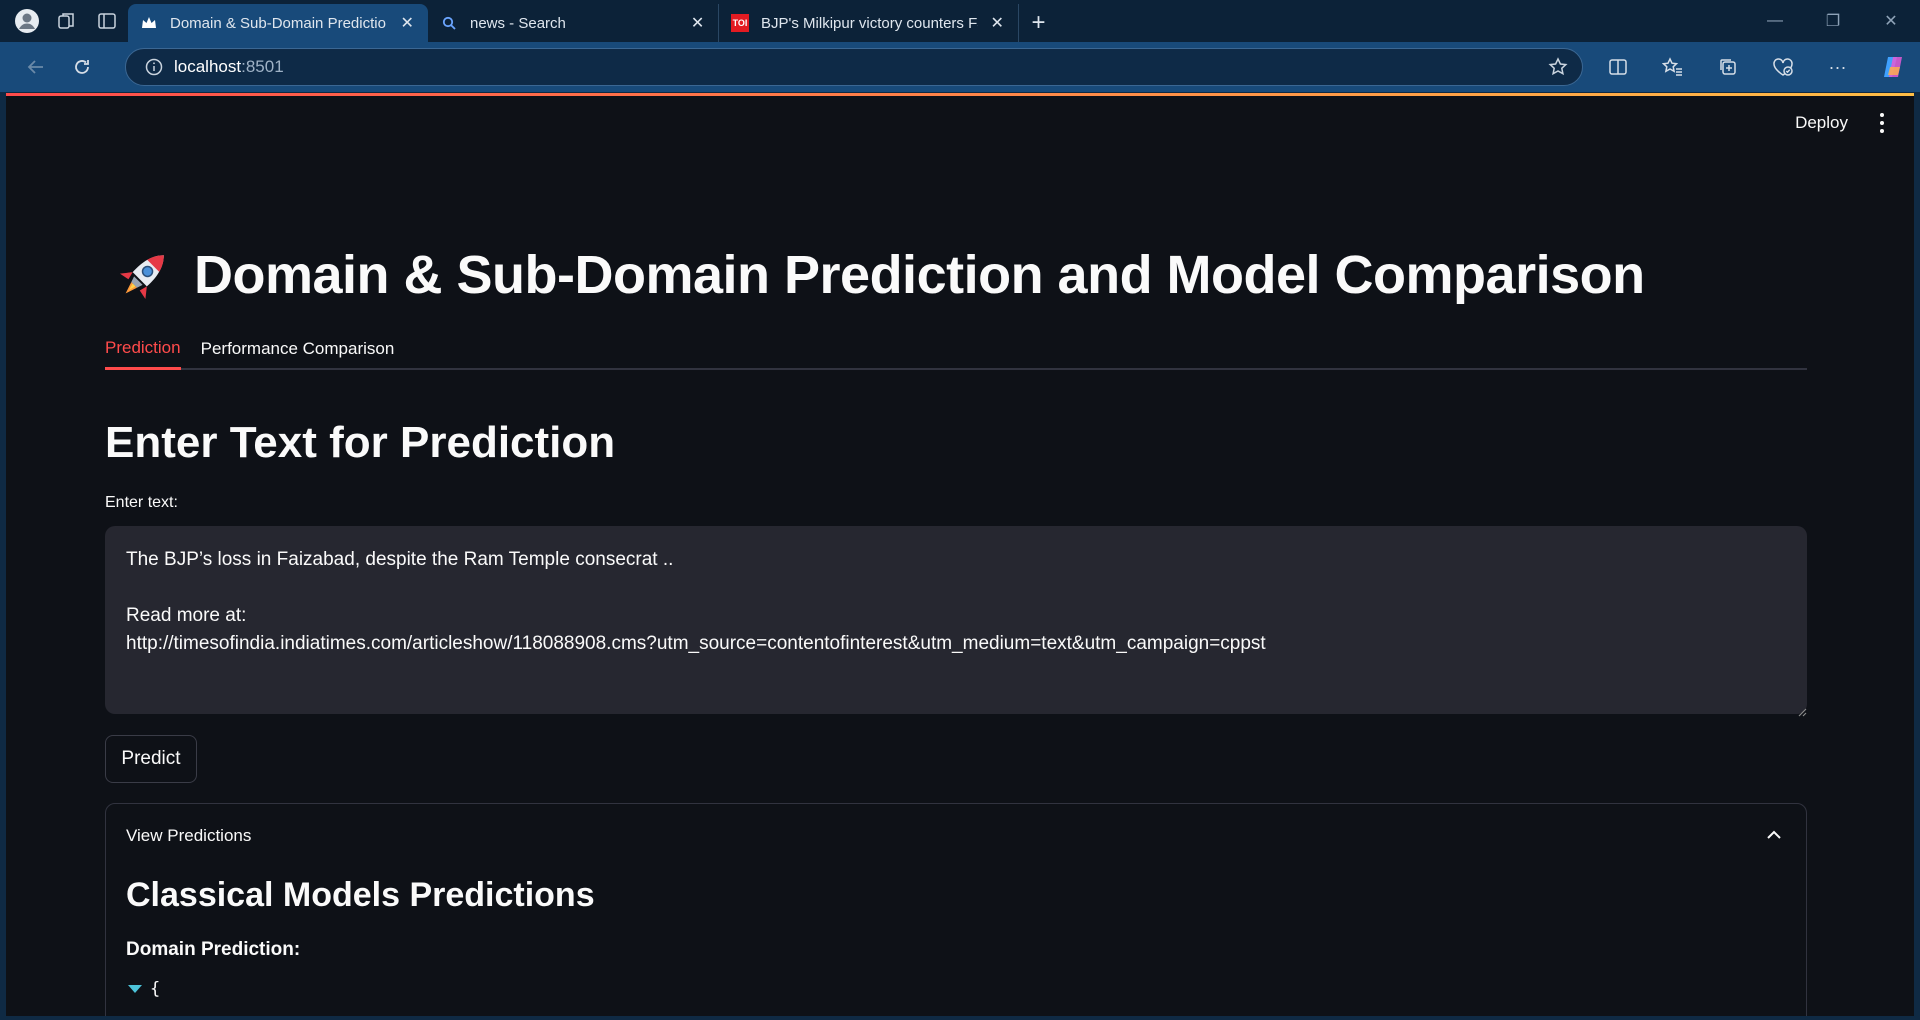 This screenshot has height=1020, width=1920. What do you see at coordinates (360, 895) in the screenshot?
I see `classical-models-title: Classical Models Predictions` at bounding box center [360, 895].